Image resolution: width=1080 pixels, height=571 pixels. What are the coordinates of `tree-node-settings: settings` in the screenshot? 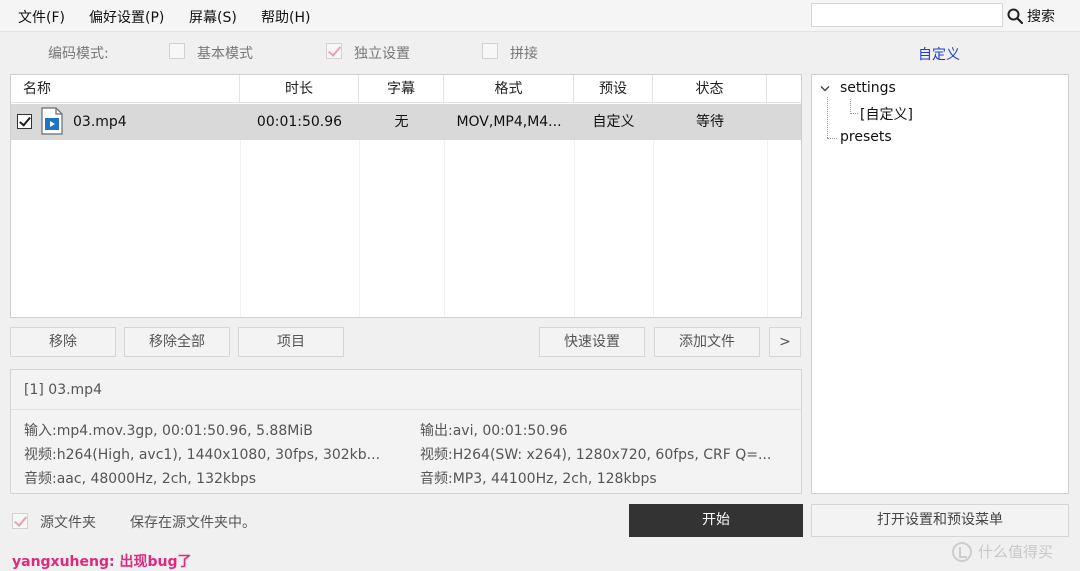 It's located at (868, 88).